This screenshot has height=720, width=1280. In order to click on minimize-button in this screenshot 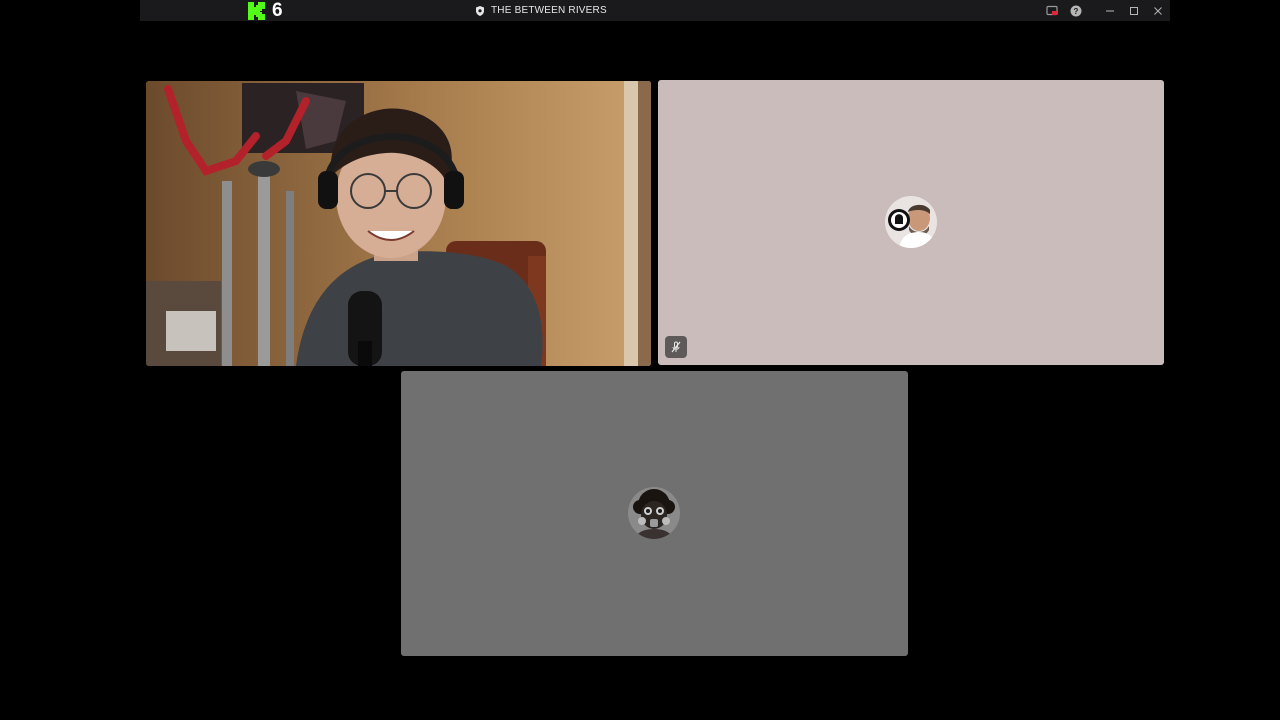, I will do `click(1110, 10)`.